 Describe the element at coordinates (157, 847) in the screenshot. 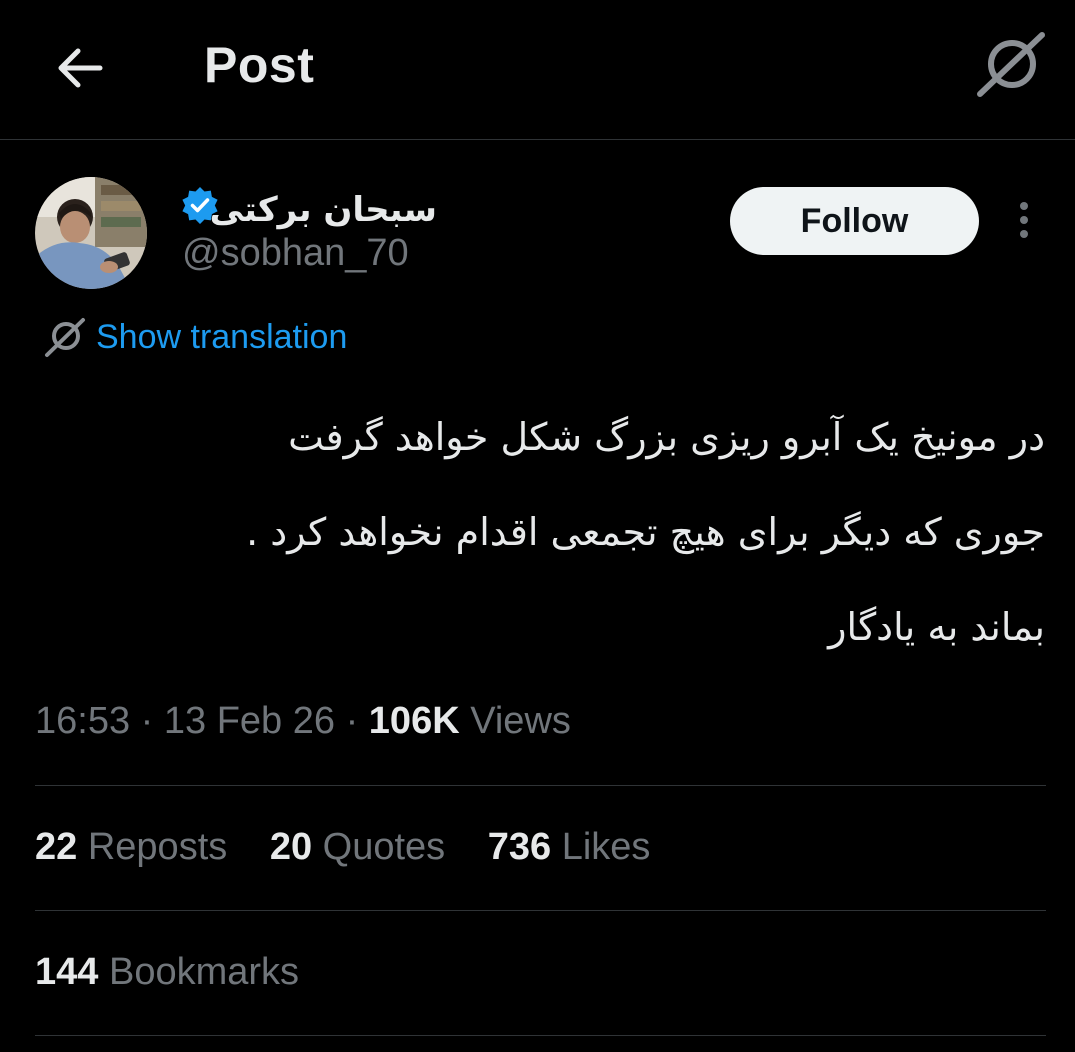

I see `reposts-label: Reposts` at that location.